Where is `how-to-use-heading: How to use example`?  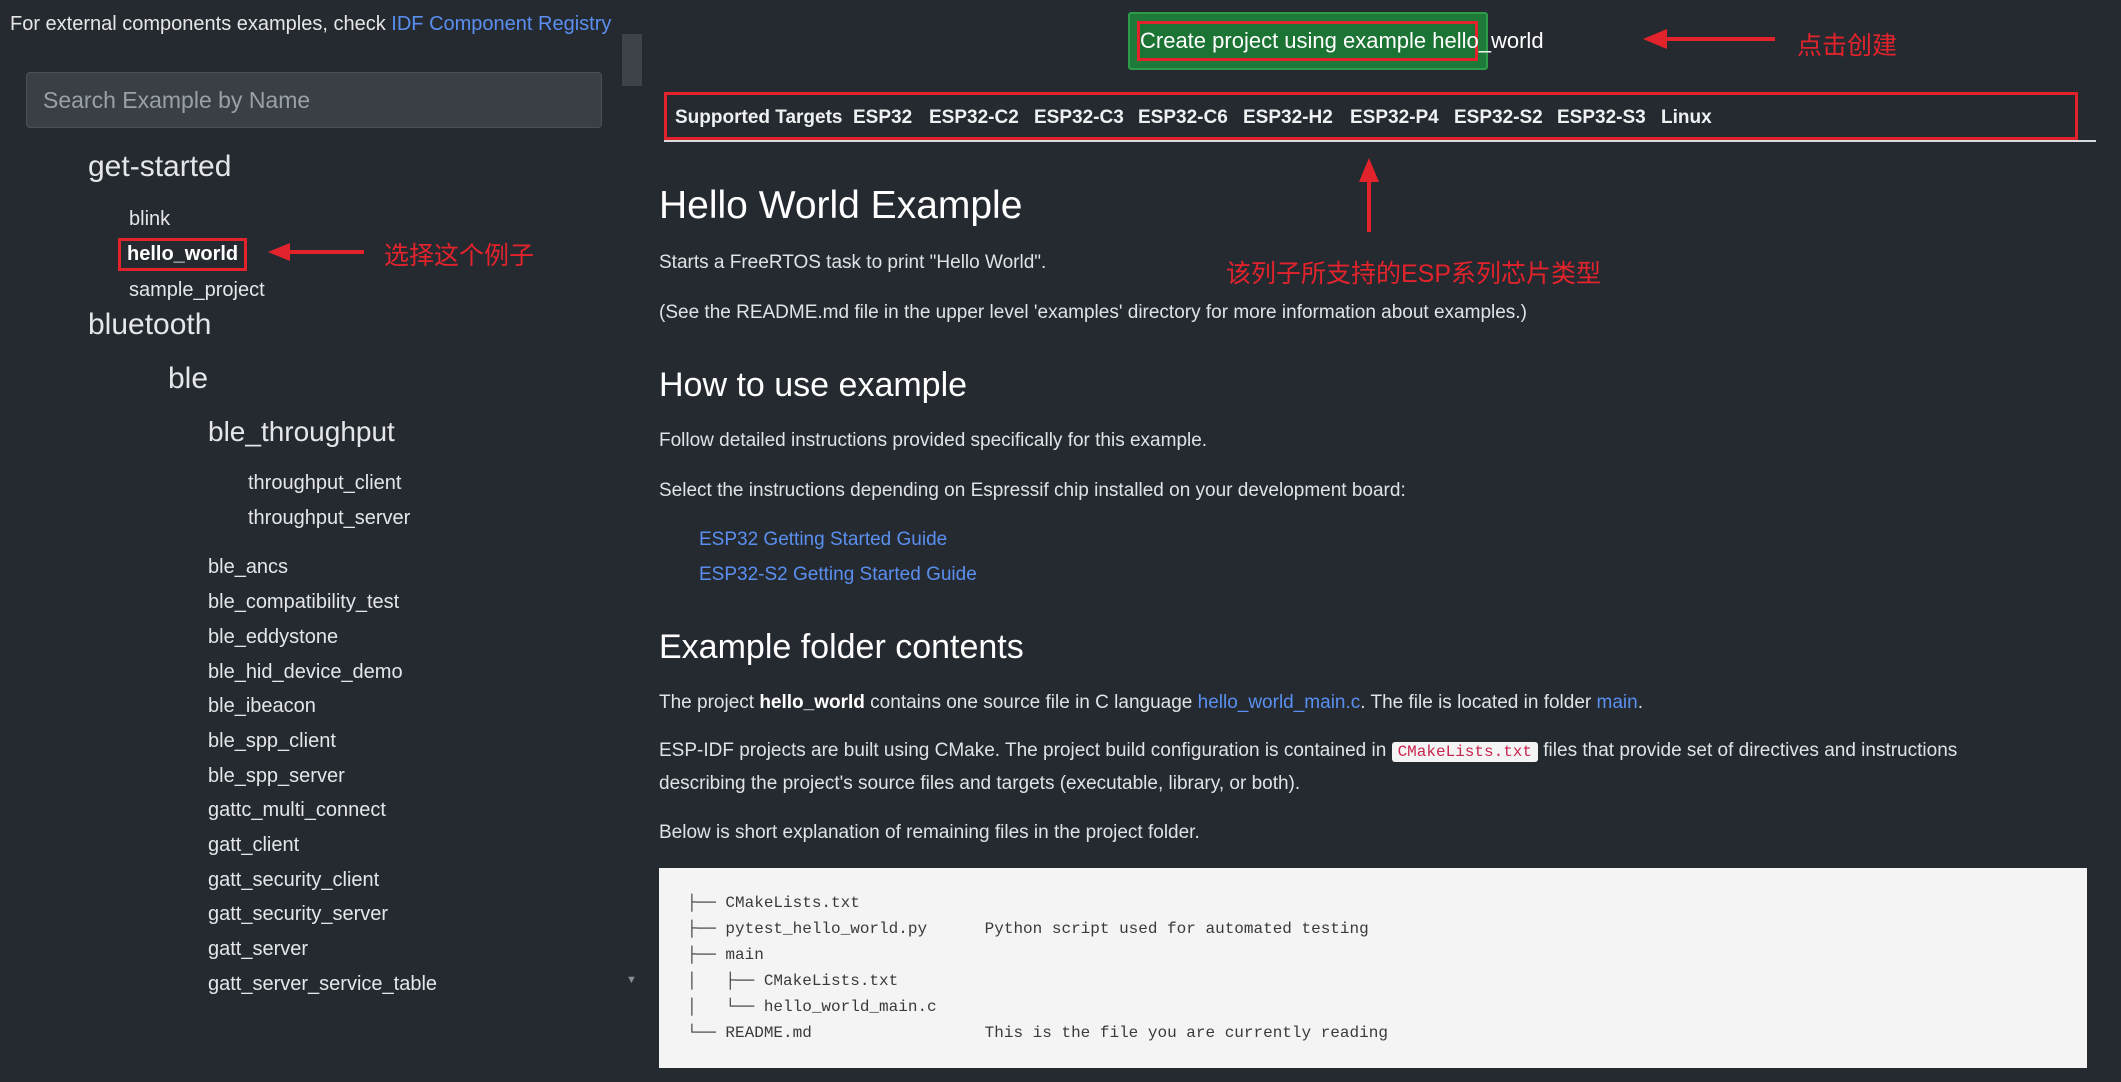
how-to-use-heading: How to use example is located at coordinates (813, 385).